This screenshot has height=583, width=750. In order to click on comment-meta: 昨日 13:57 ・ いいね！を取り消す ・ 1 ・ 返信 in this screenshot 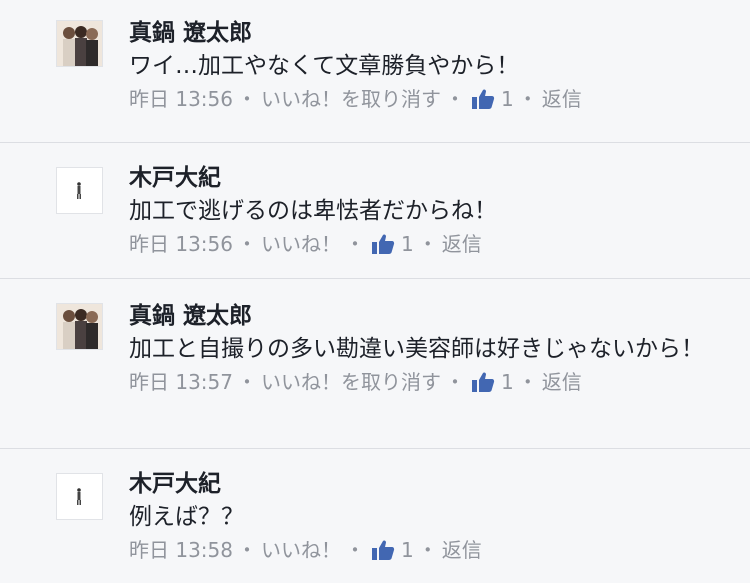, I will do `click(419, 382)`.